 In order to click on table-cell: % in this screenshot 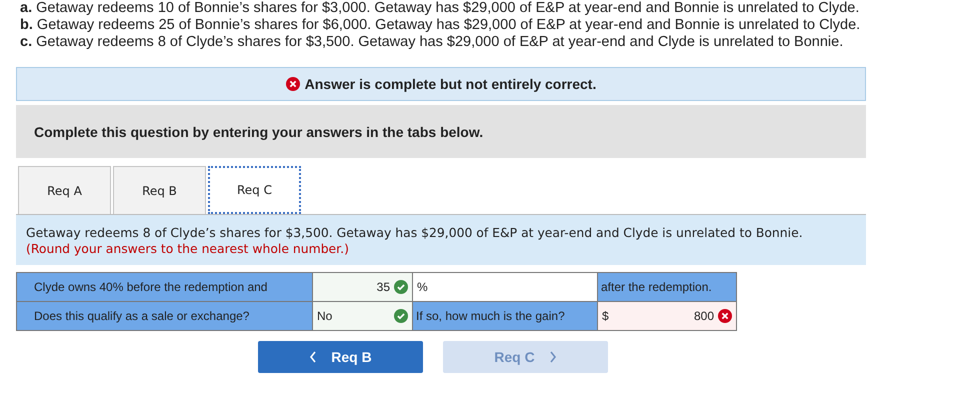, I will do `click(505, 287)`.